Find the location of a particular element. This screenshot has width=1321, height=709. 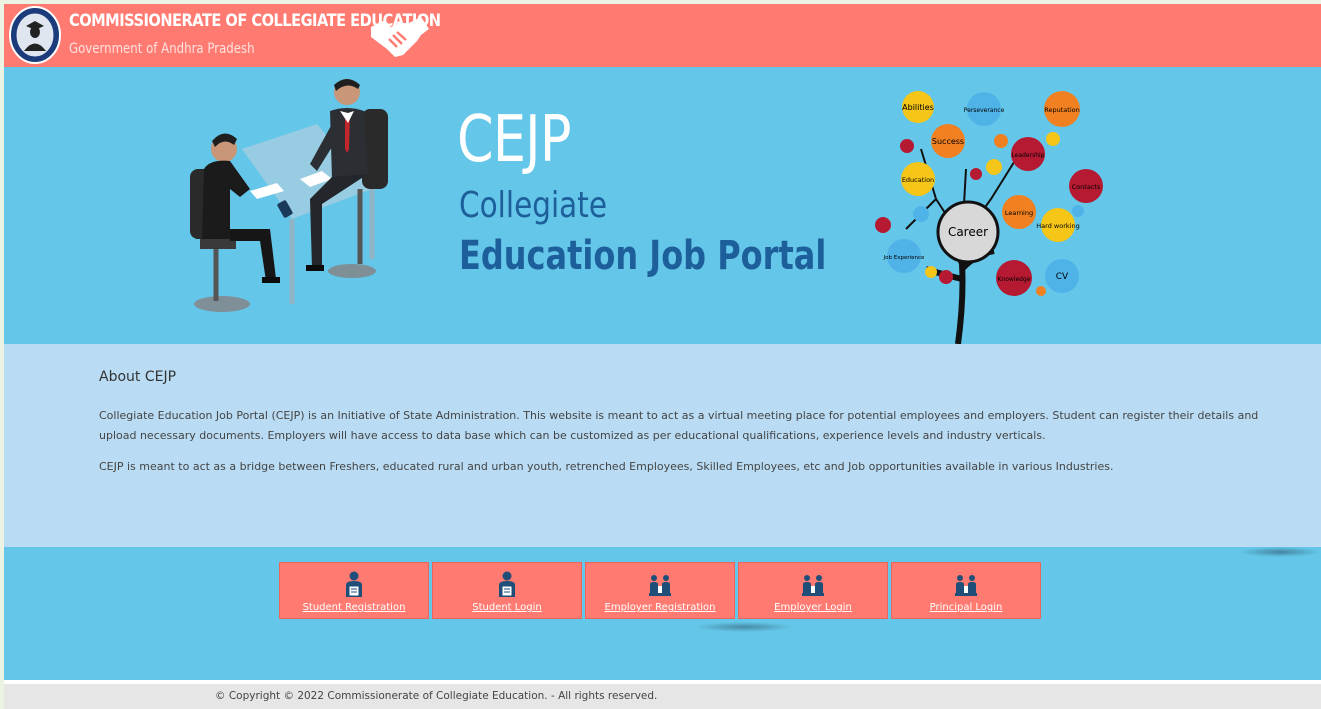

business-meeting-illustration is located at coordinates (289, 195).